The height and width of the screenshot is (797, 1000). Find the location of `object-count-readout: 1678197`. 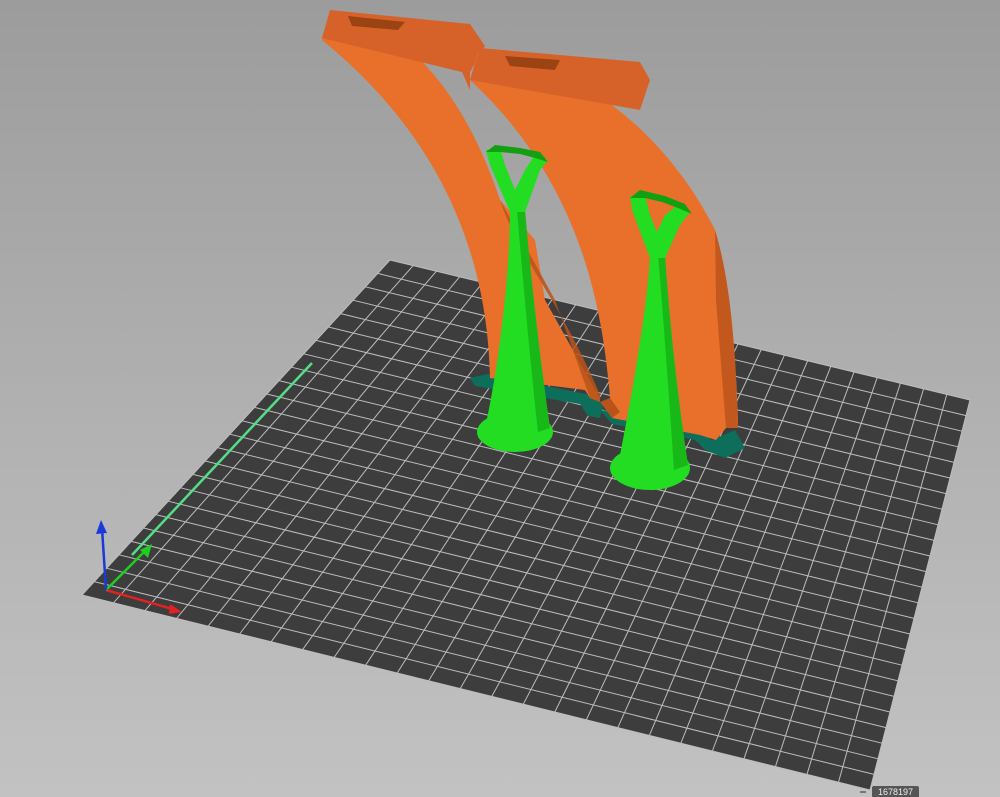

object-count-readout: 1678197 is located at coordinates (896, 791).